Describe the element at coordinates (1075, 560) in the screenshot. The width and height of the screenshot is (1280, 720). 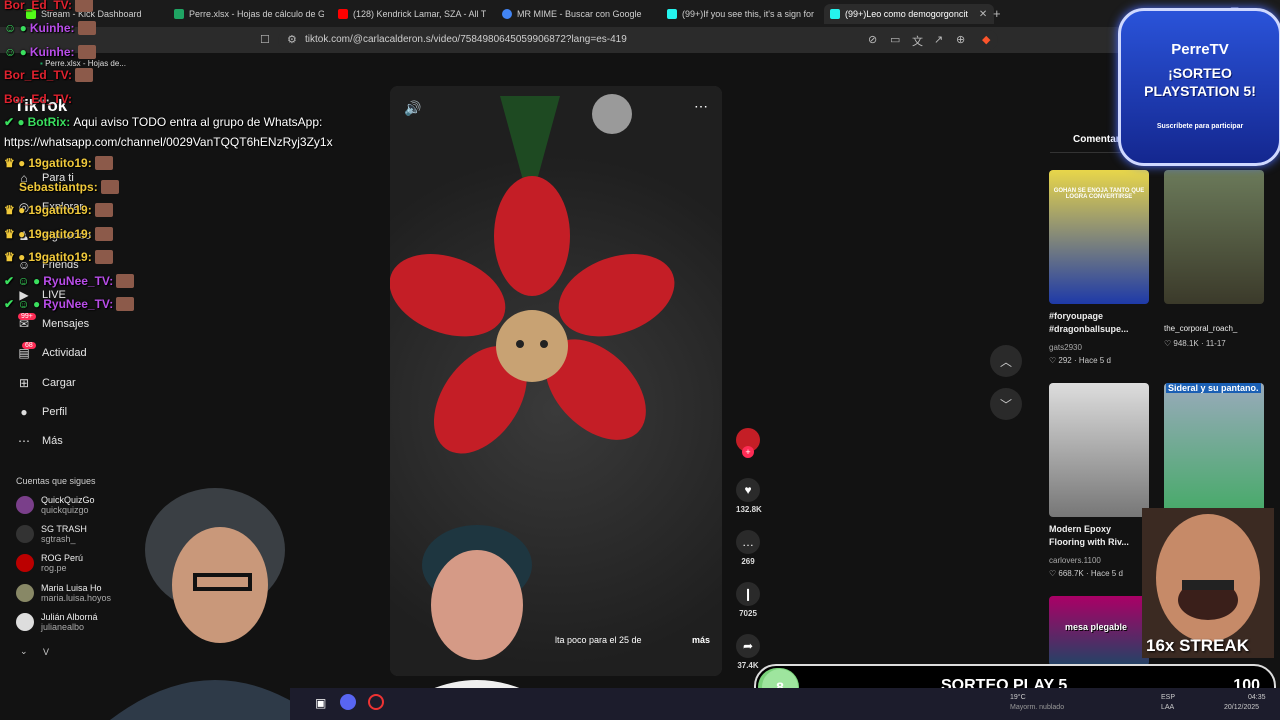
I see `video-author: carlovers.1100` at that location.